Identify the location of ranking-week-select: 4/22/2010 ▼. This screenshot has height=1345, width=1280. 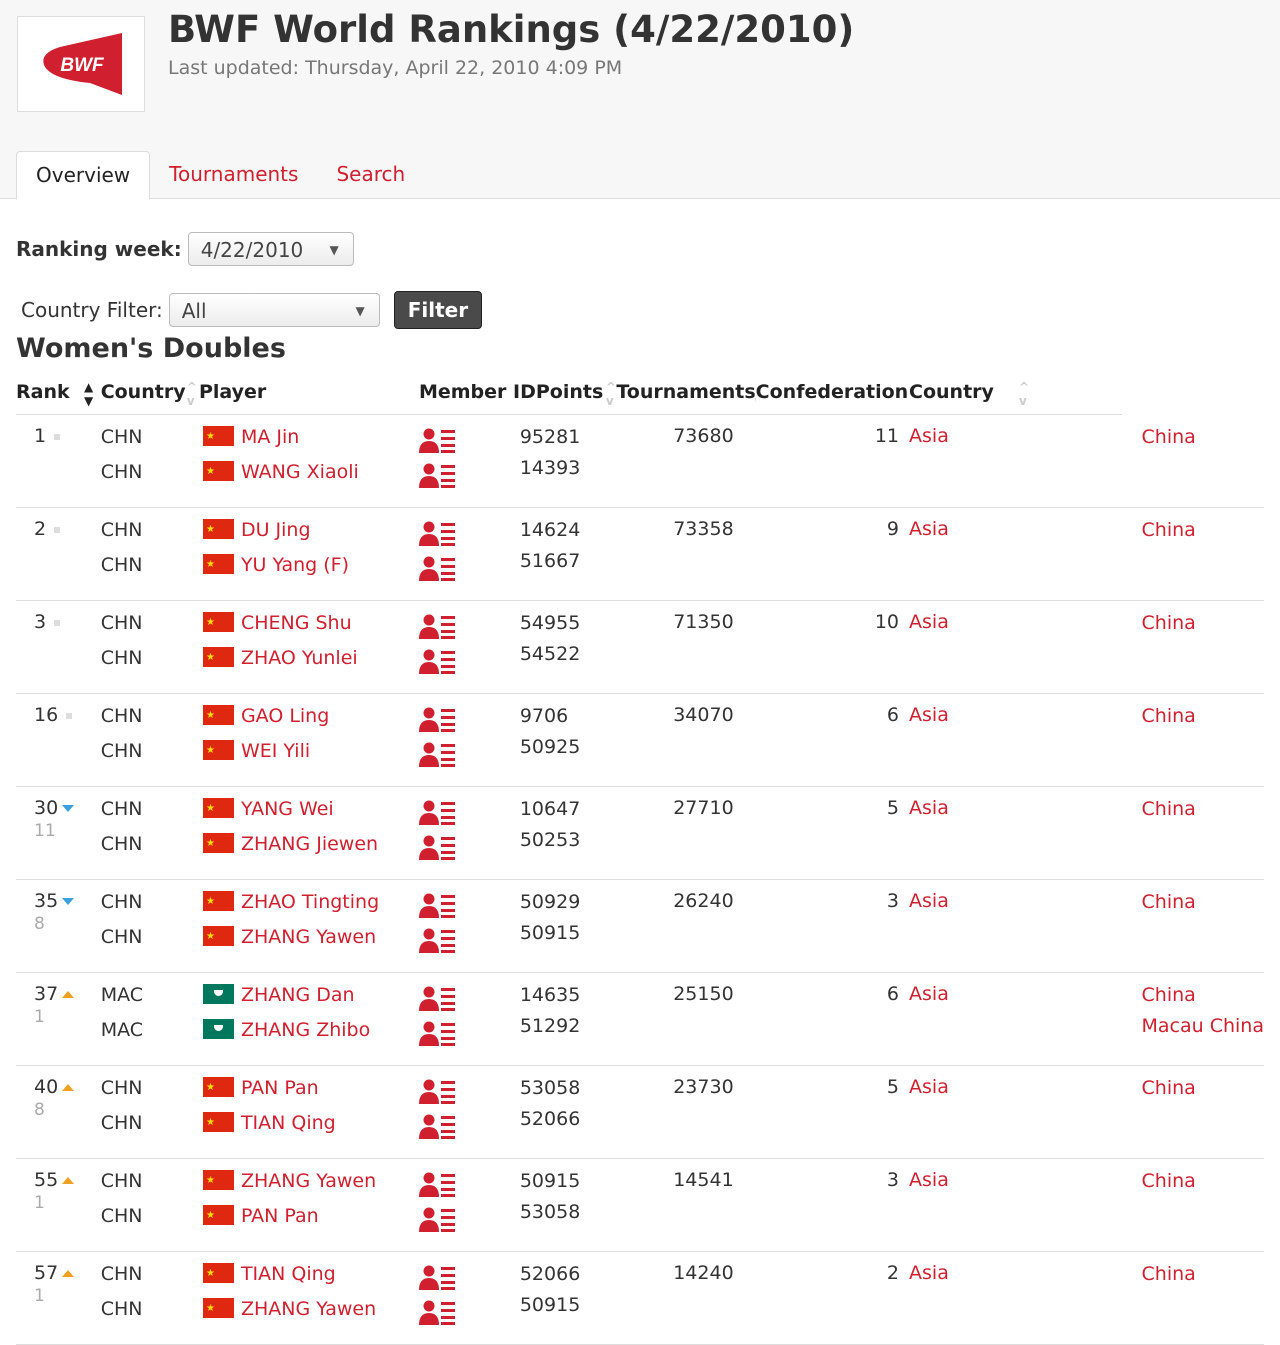
(270, 249).